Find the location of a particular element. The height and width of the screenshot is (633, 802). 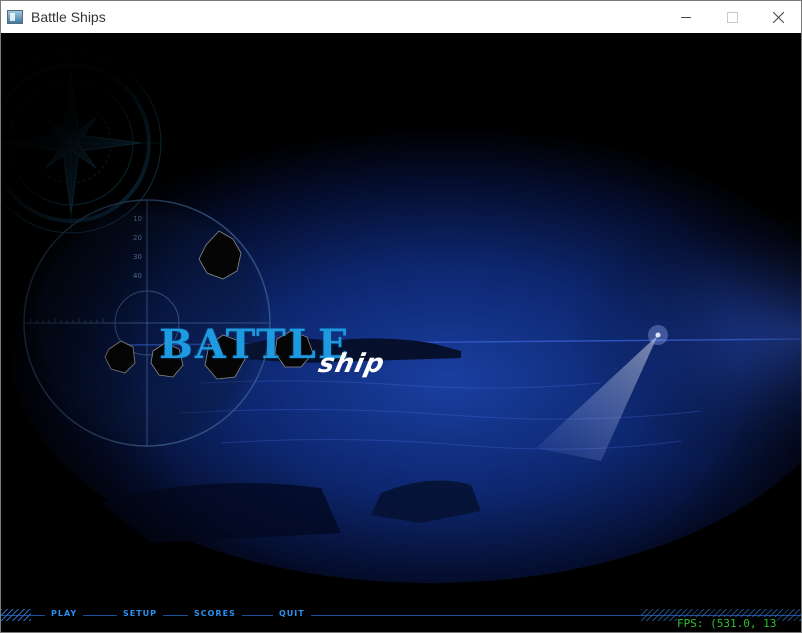

game-logo: BATTLE ship is located at coordinates (273, 350).